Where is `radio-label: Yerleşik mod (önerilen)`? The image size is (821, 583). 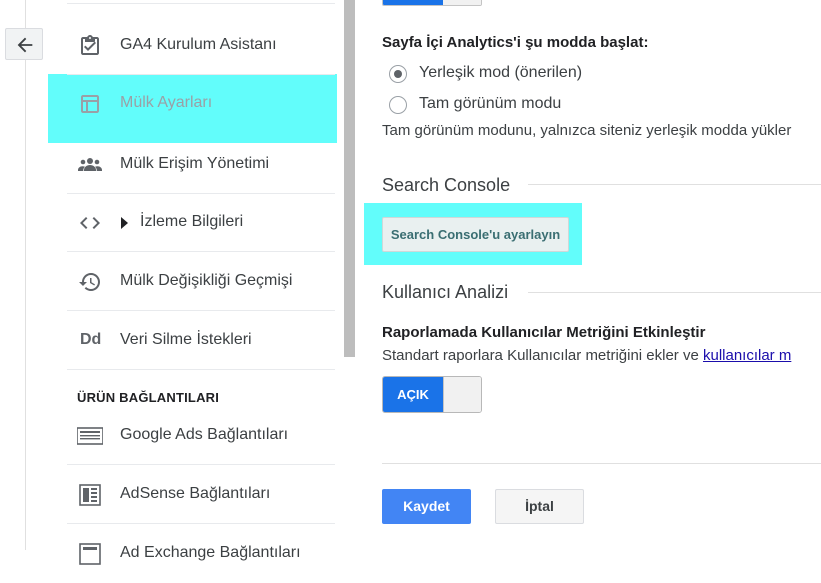
radio-label: Yerleşik mod (önerilen) is located at coordinates (501, 72).